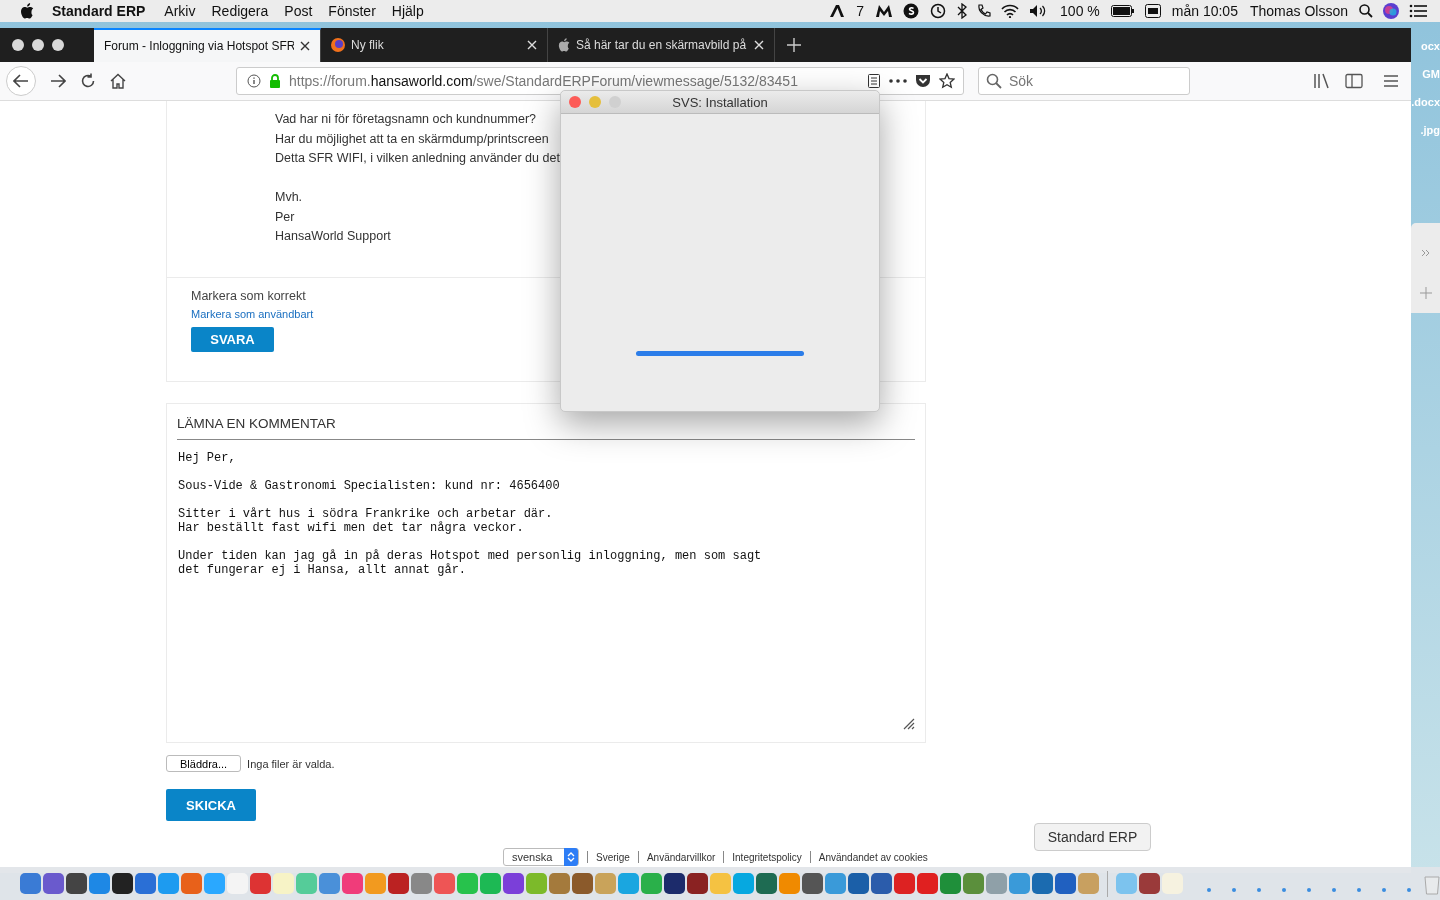 The height and width of the screenshot is (900, 1440). What do you see at coordinates (333, 236) in the screenshot?
I see `signature-line: HansaWorld Support` at bounding box center [333, 236].